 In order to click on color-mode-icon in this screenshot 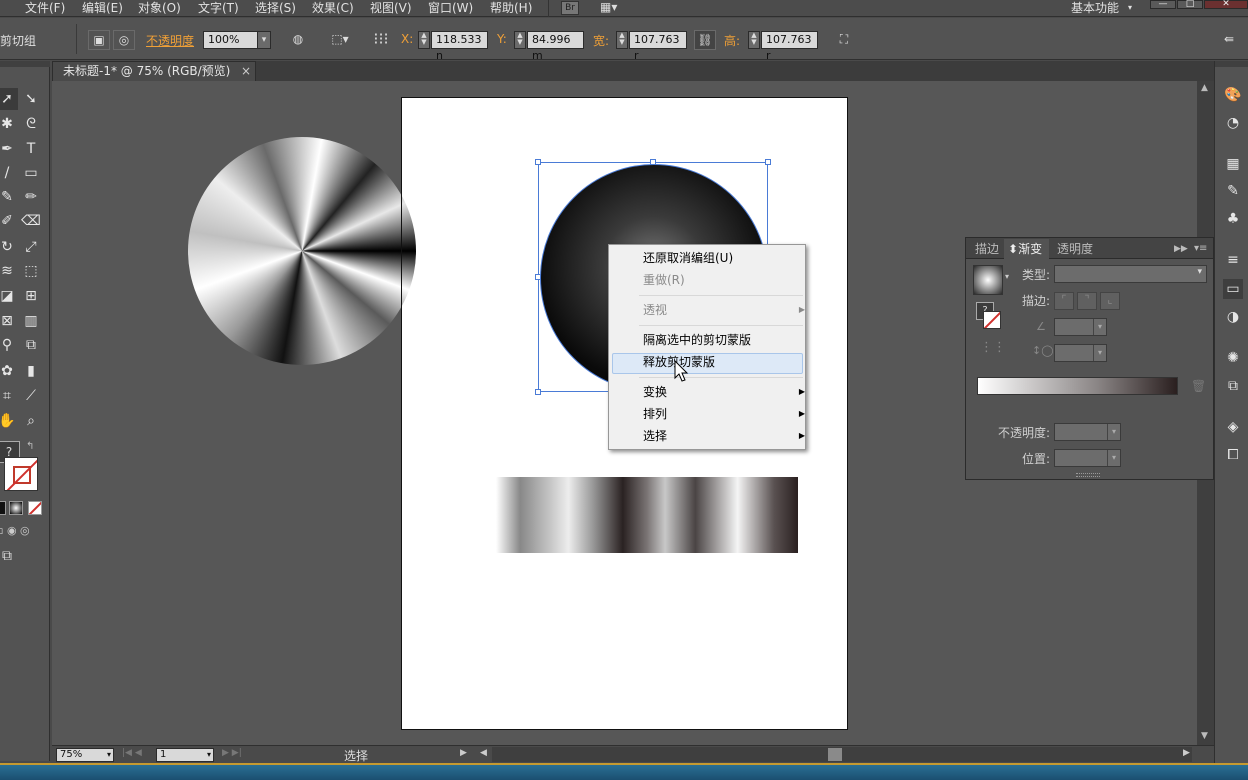, I will do `click(3, 508)`.